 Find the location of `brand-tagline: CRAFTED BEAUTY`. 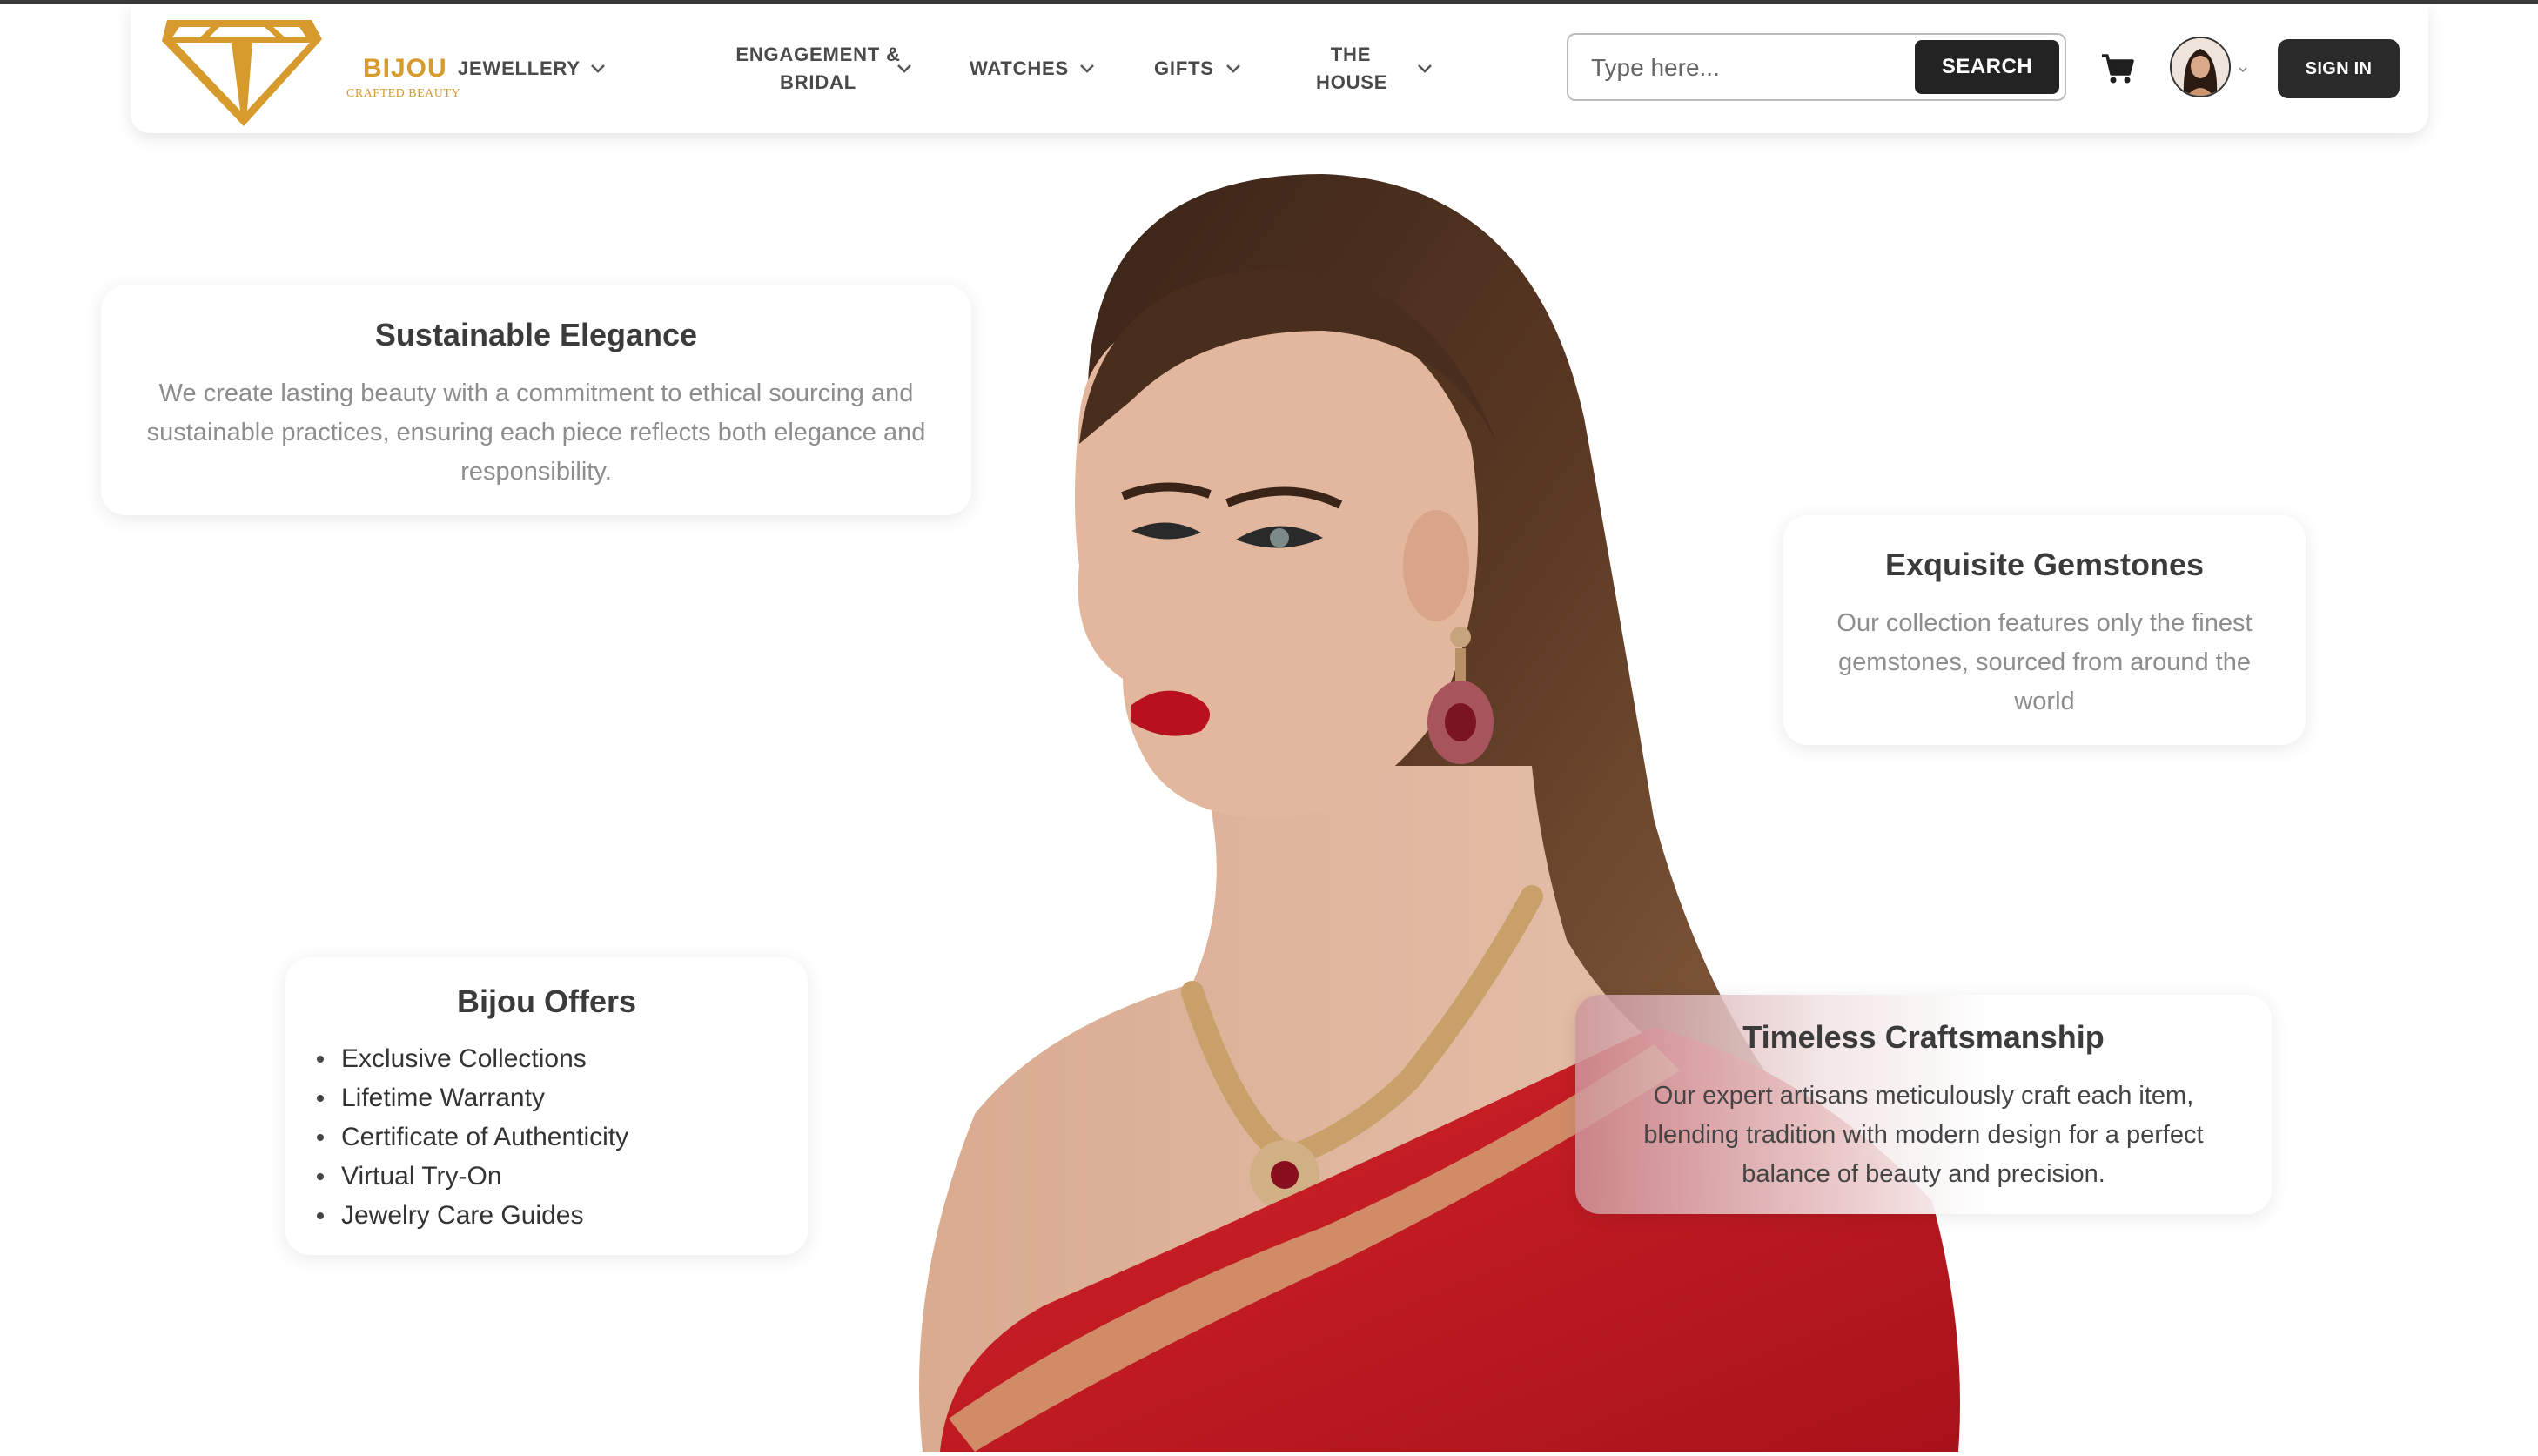

brand-tagline: CRAFTED BEAUTY is located at coordinates (404, 93).